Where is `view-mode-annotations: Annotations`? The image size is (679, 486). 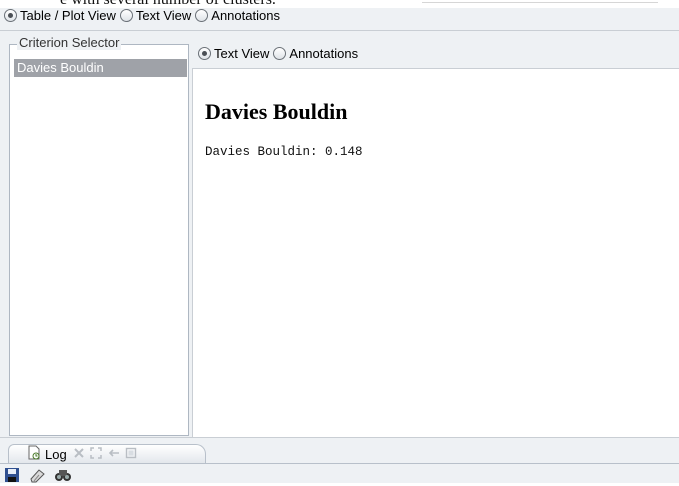 view-mode-annotations: Annotations is located at coordinates (237, 15).